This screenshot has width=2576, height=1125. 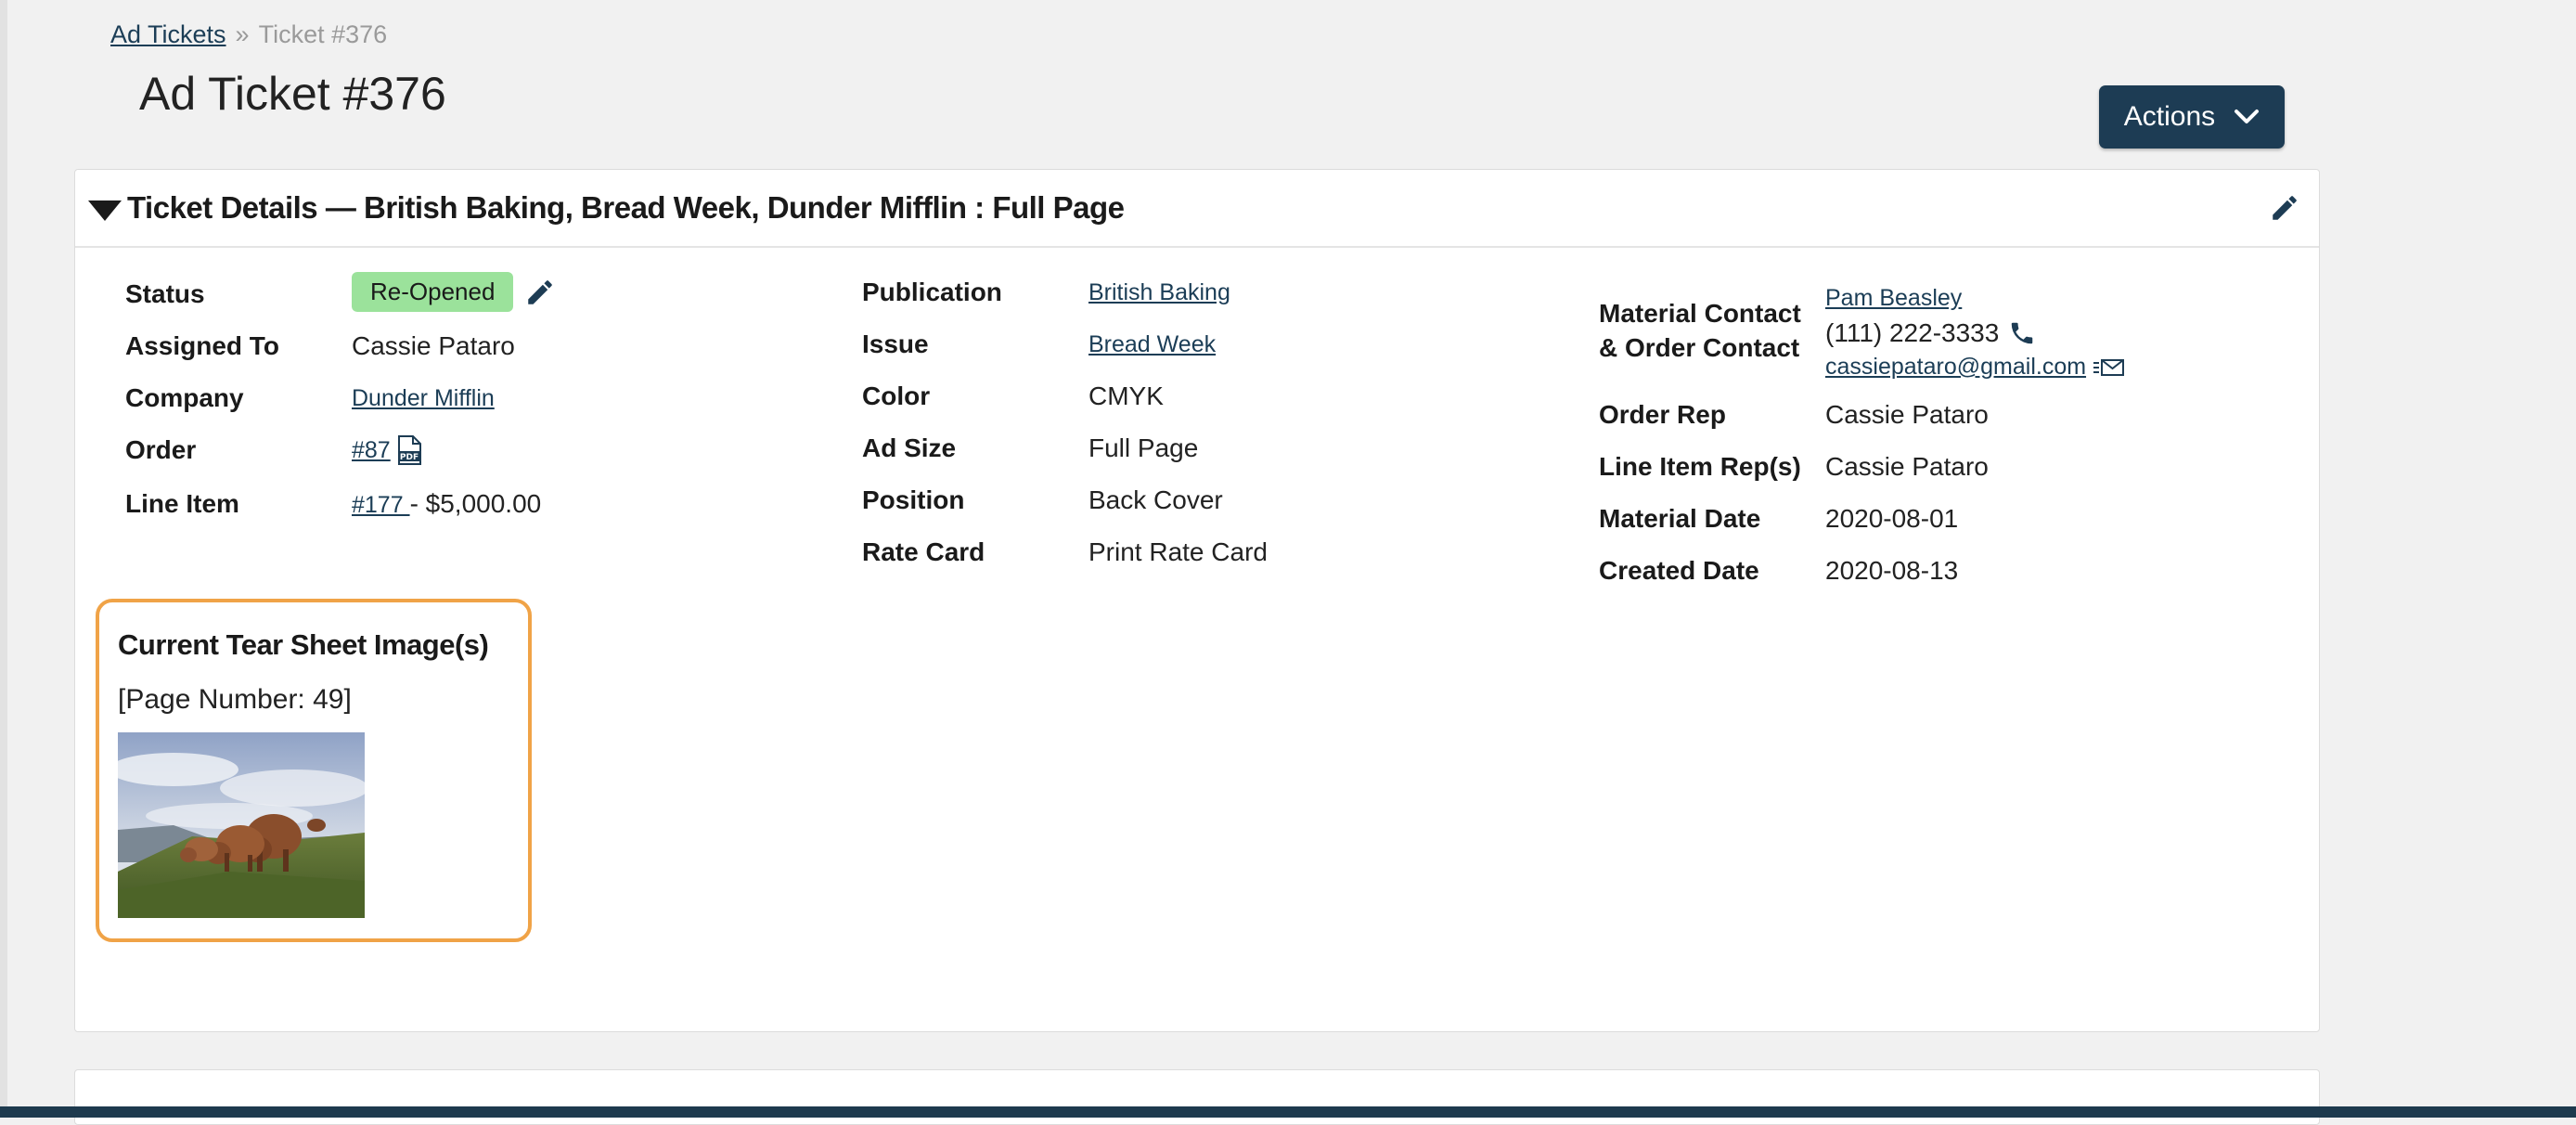 I want to click on publication-link: British Baking, so click(x=1159, y=292).